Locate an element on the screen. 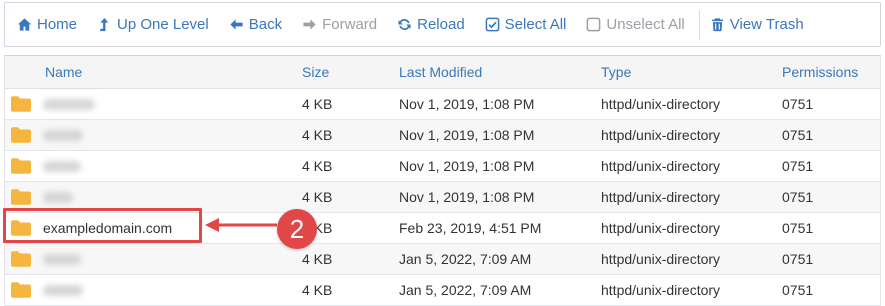  table-header: Name Size Last Modified Type Permissions is located at coordinates (442, 72).